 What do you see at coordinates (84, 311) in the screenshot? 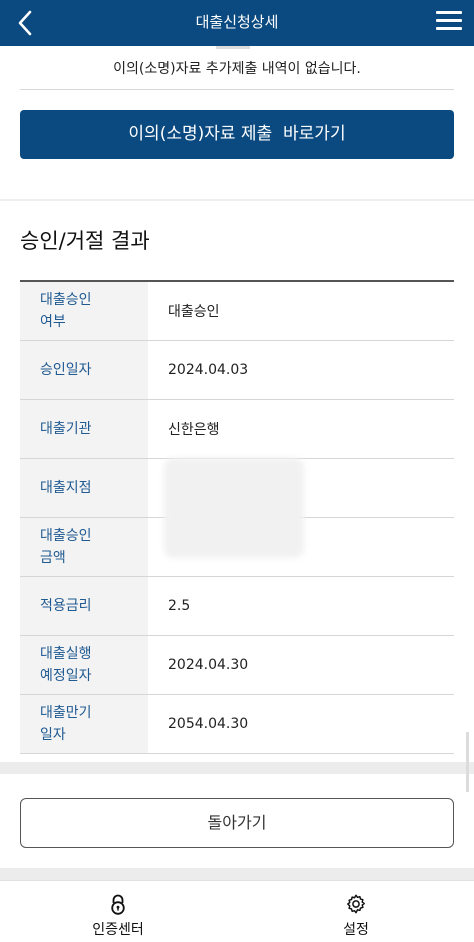
I see `row-label: 대출승인 여부` at bounding box center [84, 311].